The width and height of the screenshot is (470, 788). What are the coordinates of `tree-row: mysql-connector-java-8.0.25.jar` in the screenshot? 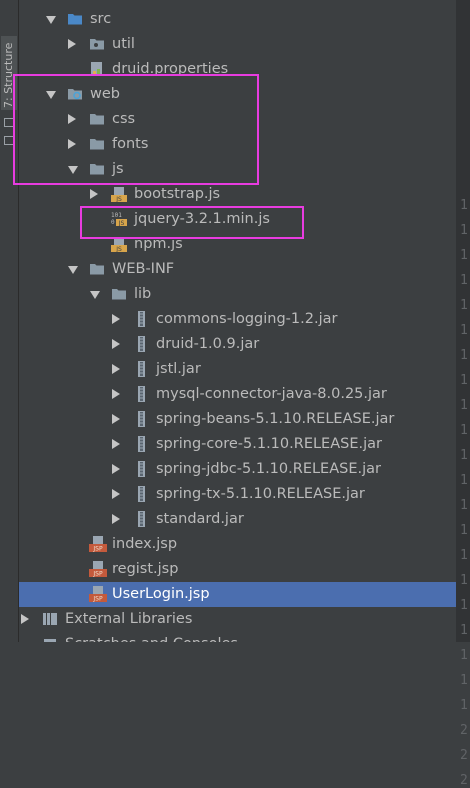 It's located at (237, 394).